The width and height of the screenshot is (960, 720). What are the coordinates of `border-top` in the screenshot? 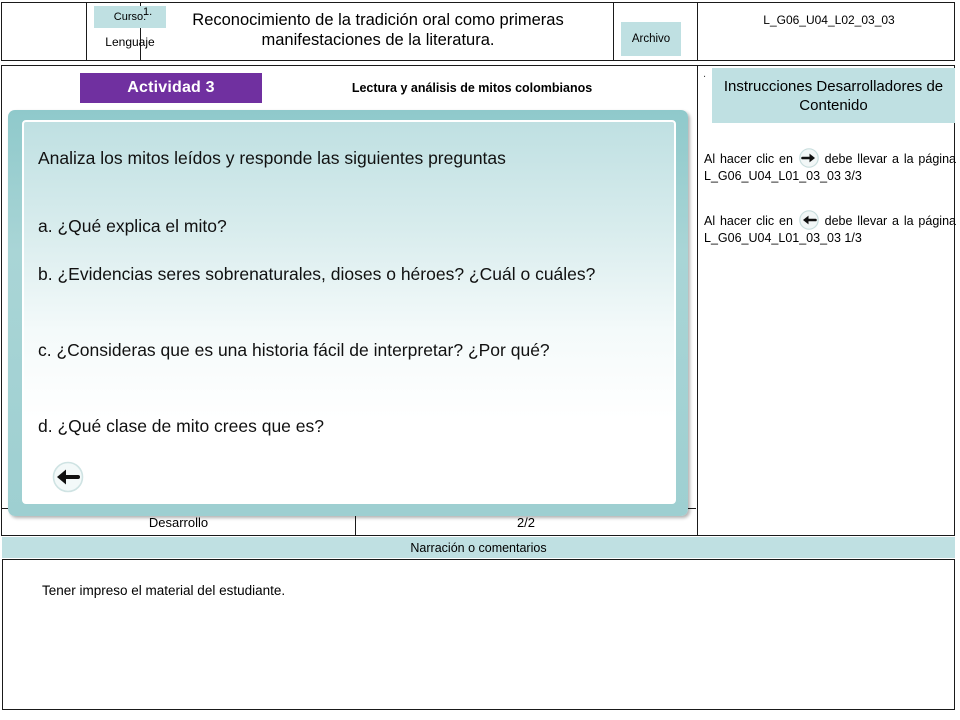 It's located at (478, 2).